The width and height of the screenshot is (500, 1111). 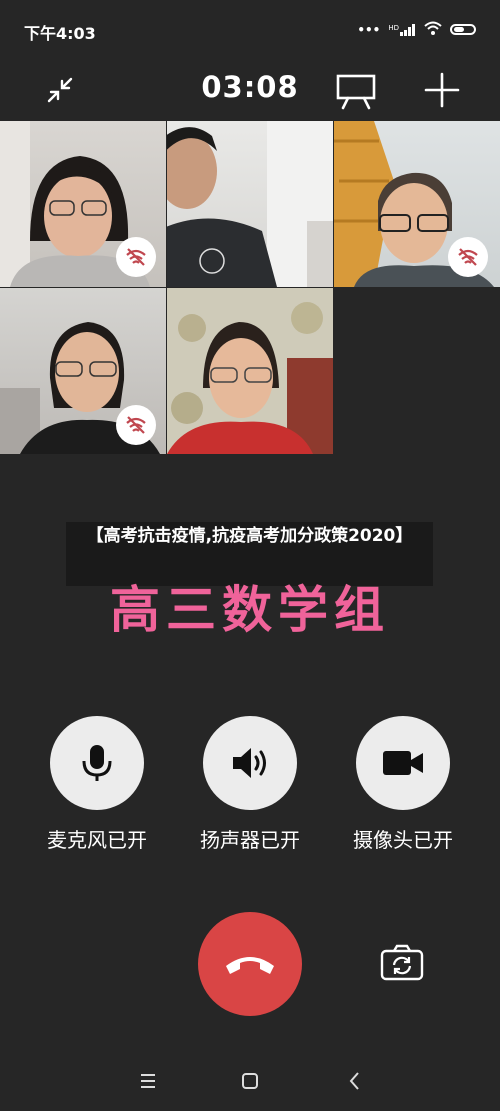 I want to click on status-icons: ••• HD, so click(x=416, y=29).